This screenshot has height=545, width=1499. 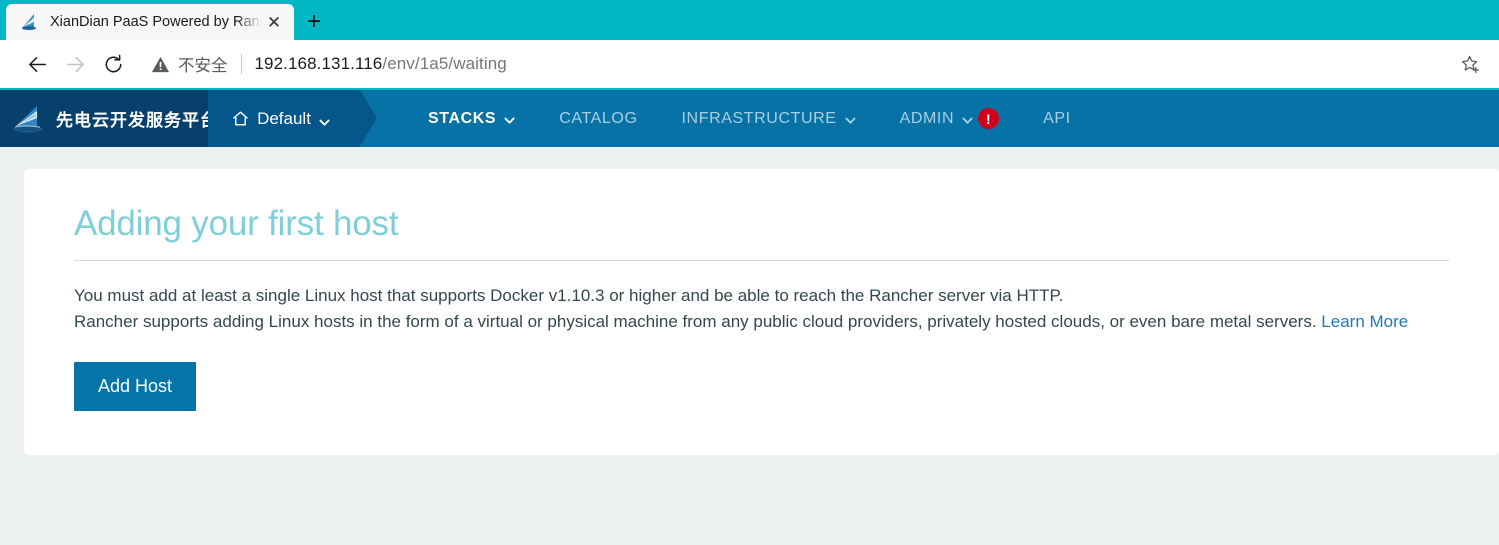 What do you see at coordinates (30, 119) in the screenshot?
I see `xiandian-sail-logo` at bounding box center [30, 119].